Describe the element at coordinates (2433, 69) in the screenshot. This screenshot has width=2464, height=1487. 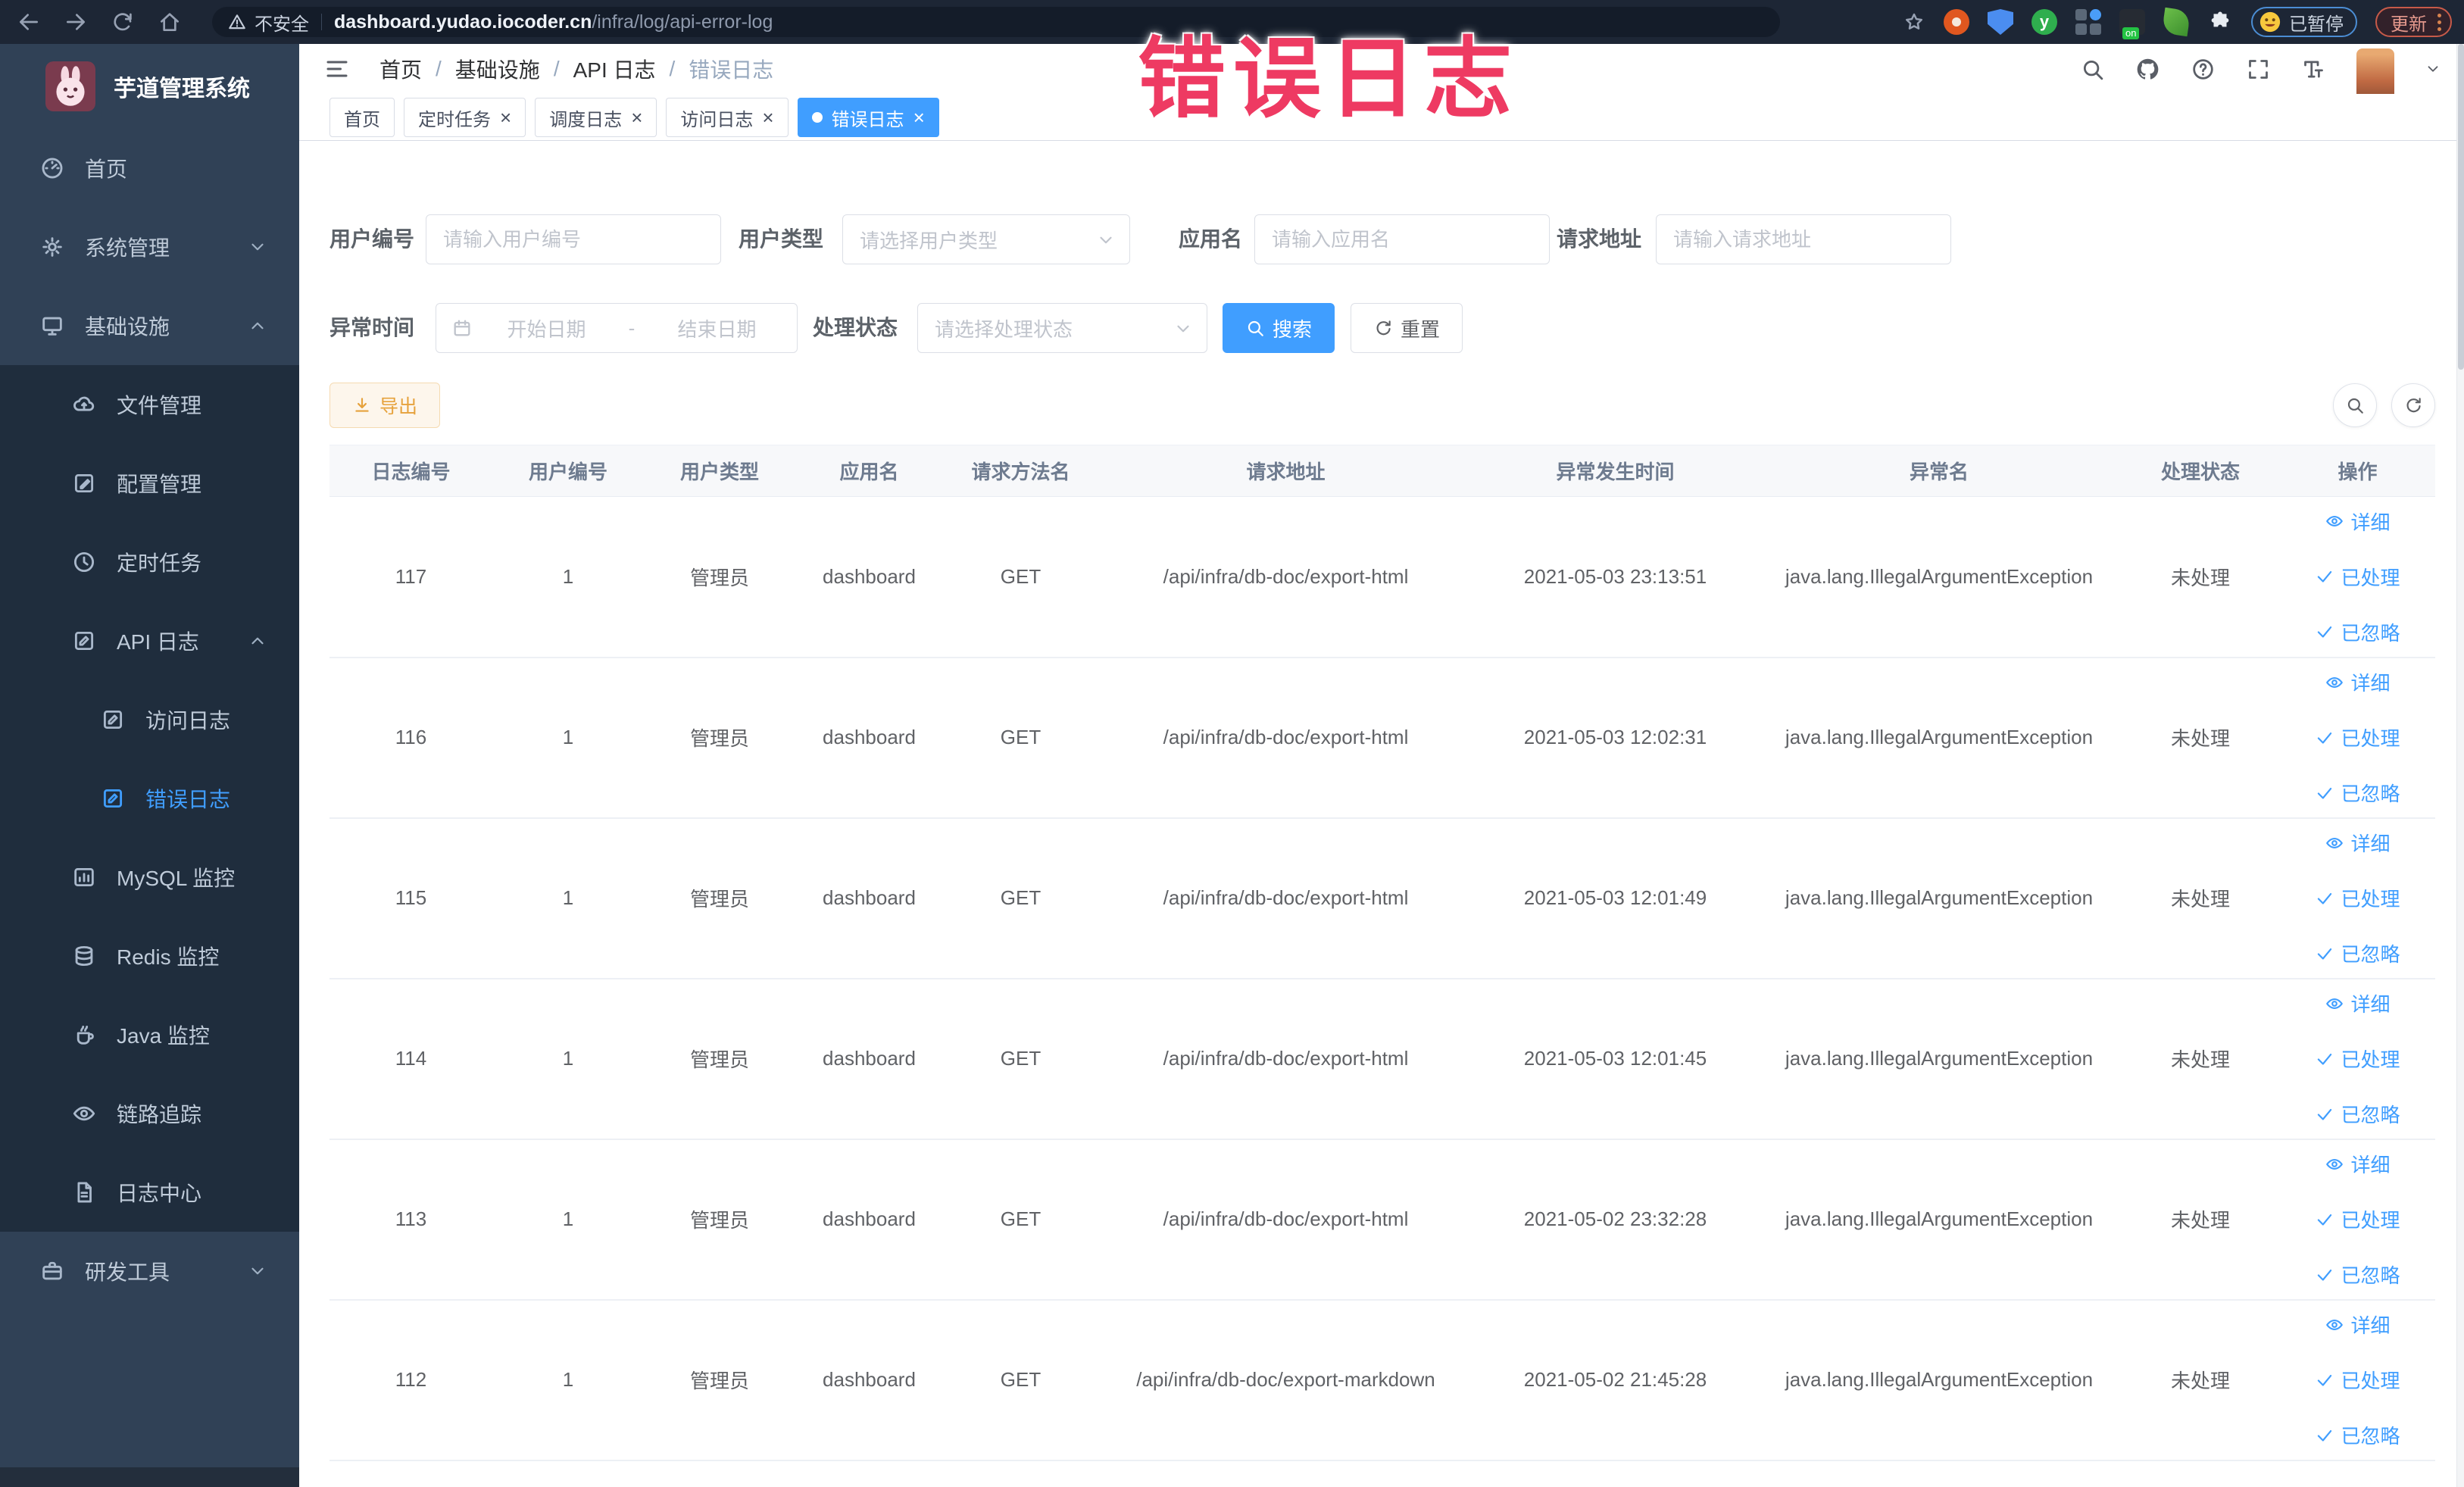
I see `chevron-down-icon` at that location.